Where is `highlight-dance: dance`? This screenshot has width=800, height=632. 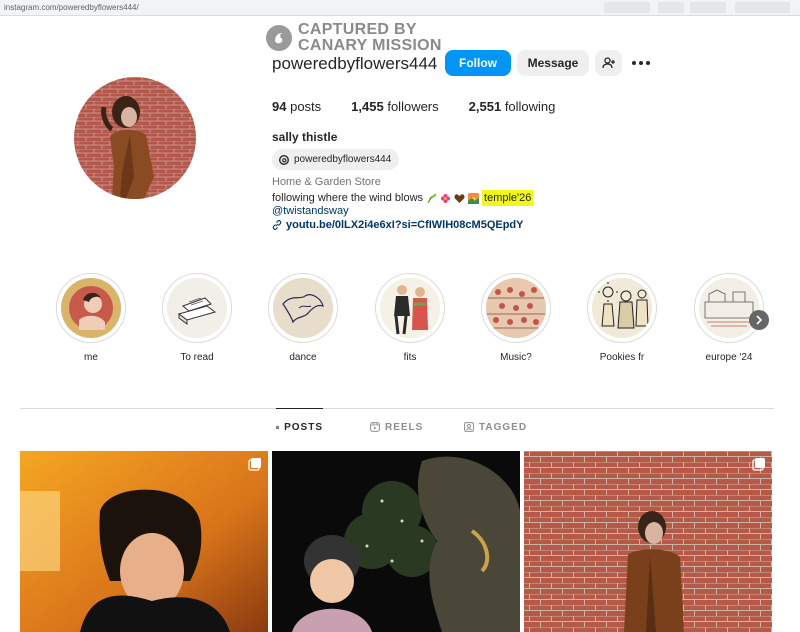
highlight-dance: dance is located at coordinates (303, 318).